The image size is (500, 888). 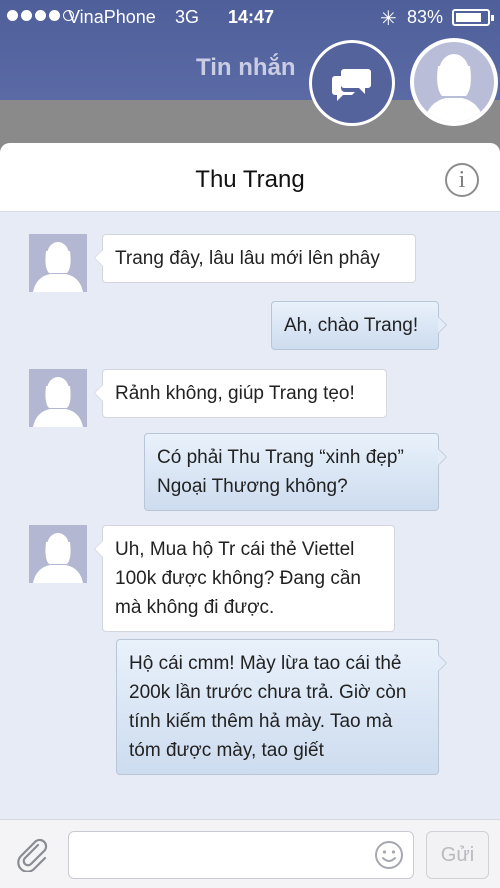 I want to click on message-bubble-incoming: Trang đây, lâu lâu mới lên phây, so click(x=255, y=258).